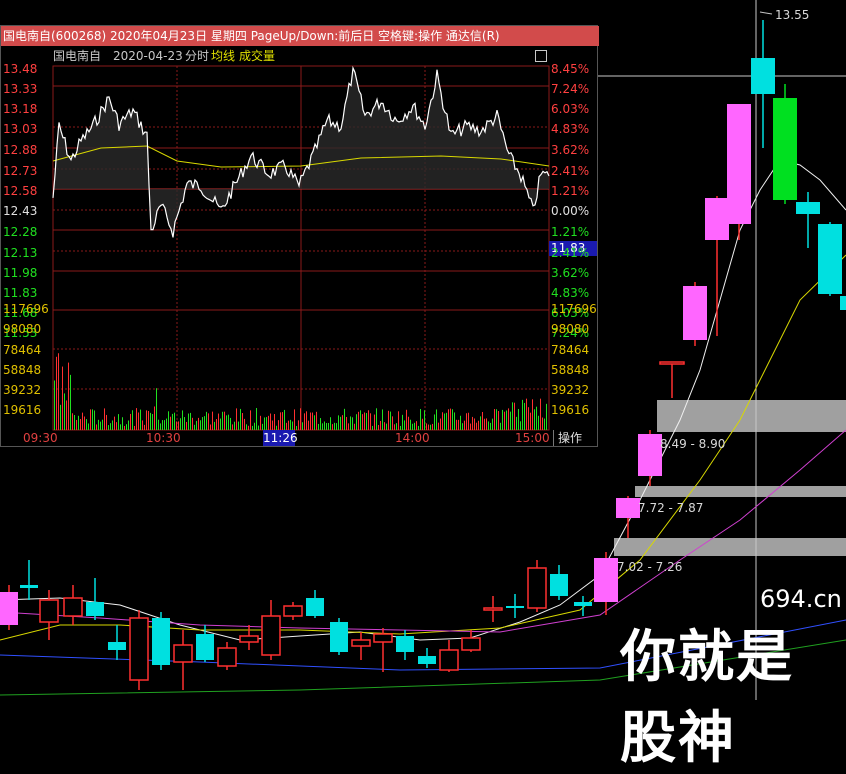 The height and width of the screenshot is (774, 846). I want to click on price-axis-left-label: 11.83, so click(20, 293).